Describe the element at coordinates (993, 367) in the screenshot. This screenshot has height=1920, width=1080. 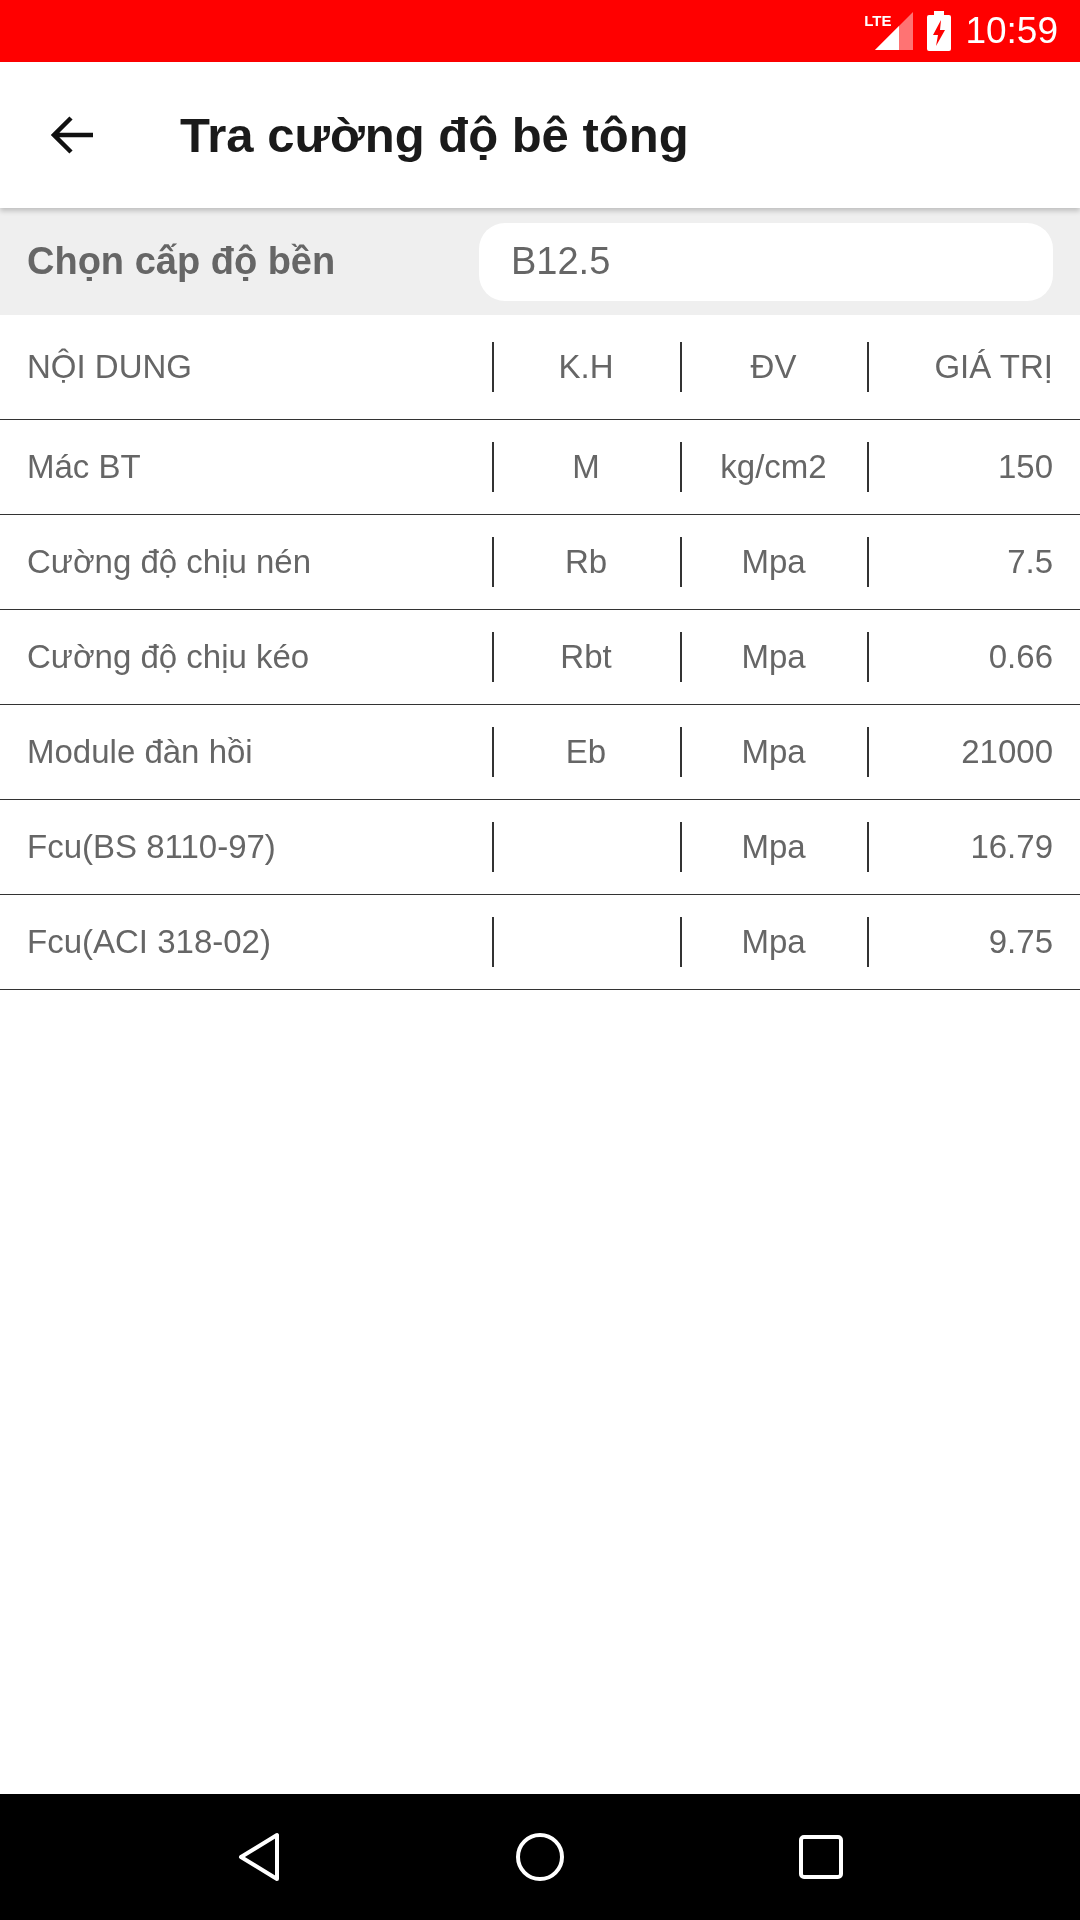
I see `column-header: GIÁ TRỊ` at that location.